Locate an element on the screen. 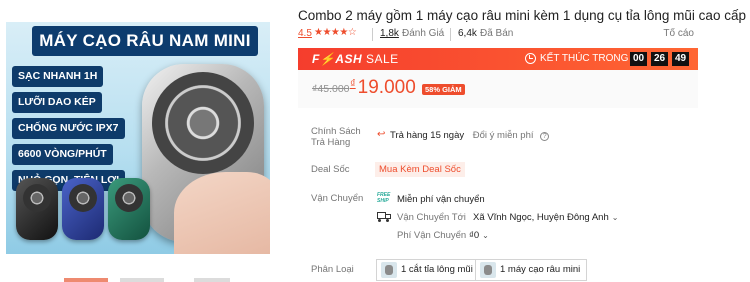 This screenshot has height=282, width=750. image-feature: SẠC NHANH 1H is located at coordinates (58, 76).